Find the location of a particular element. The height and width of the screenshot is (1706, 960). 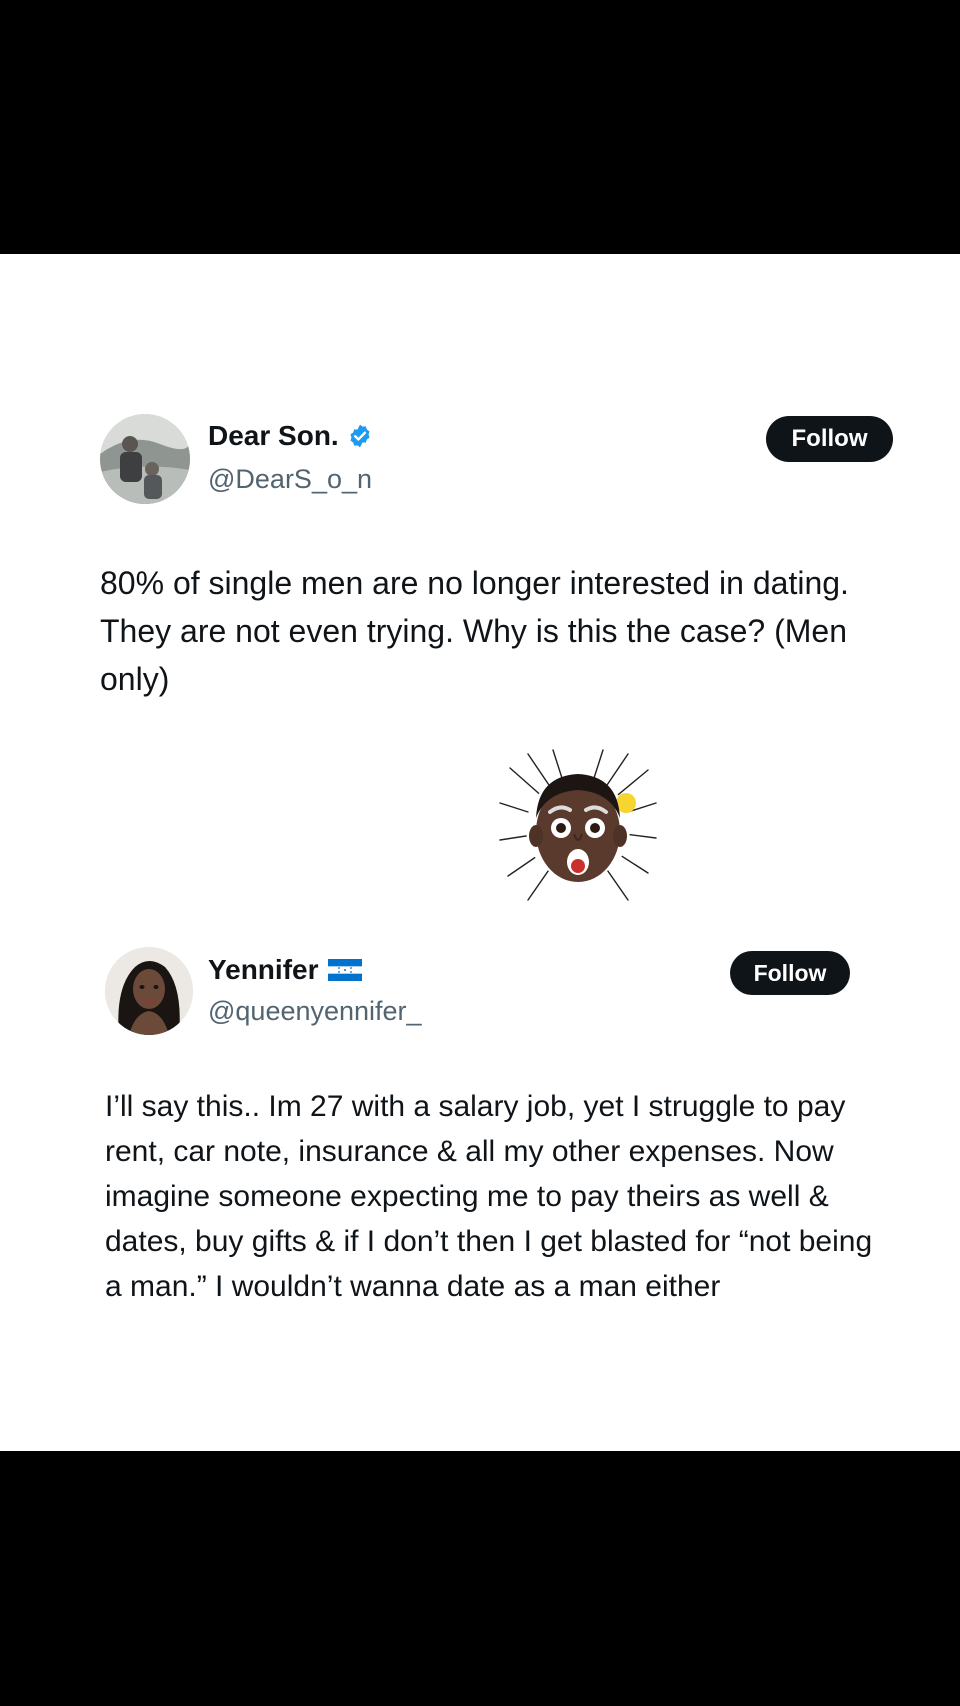

tweet2-author: Yennifer is located at coordinates (285, 970).